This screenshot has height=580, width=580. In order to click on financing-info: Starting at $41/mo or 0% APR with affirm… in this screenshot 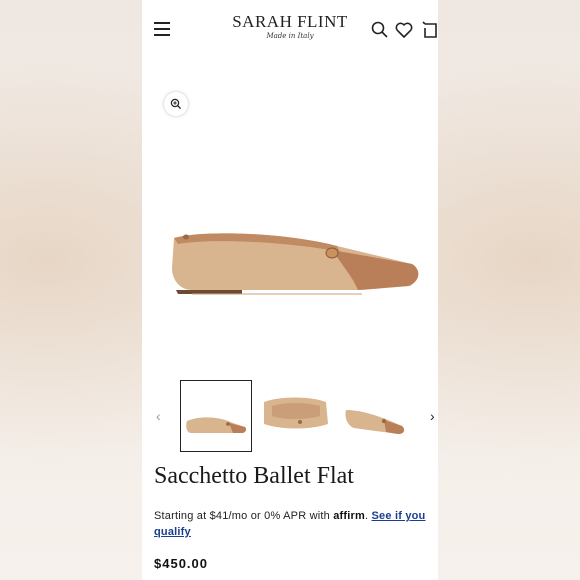, I will do `click(294, 524)`.